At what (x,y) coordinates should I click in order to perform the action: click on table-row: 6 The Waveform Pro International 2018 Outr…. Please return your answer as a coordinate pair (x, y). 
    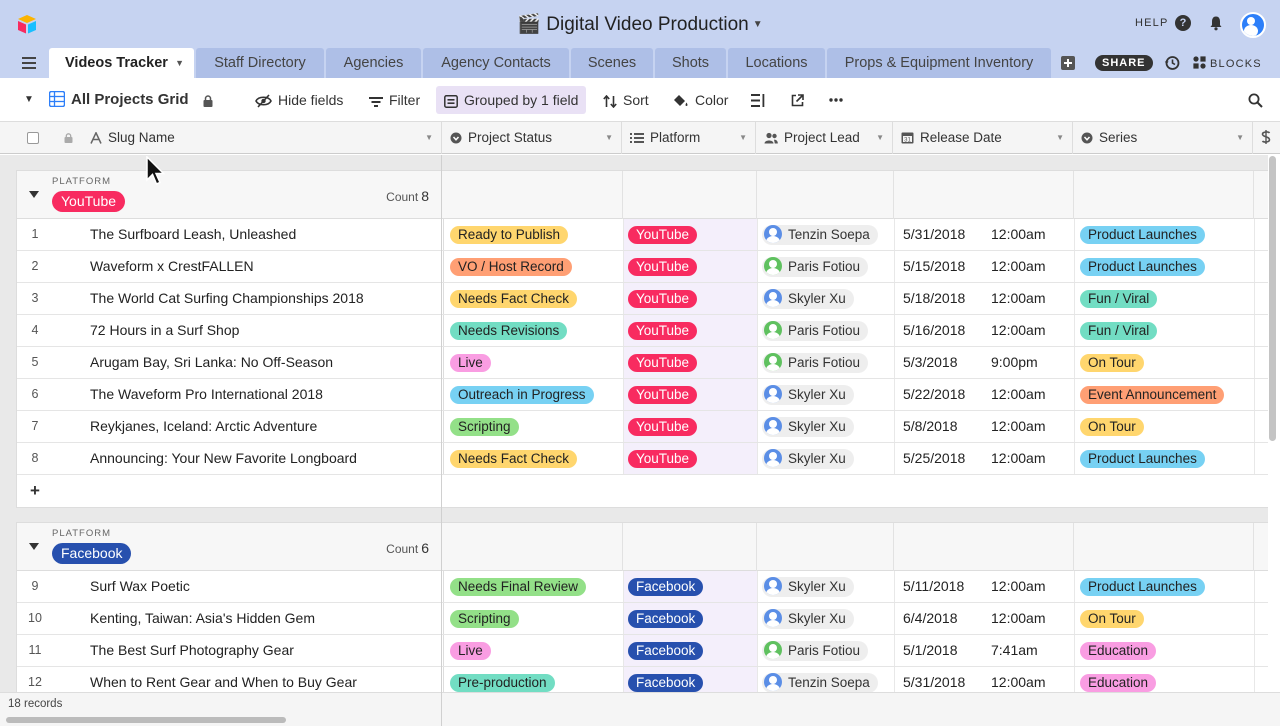
    Looking at the image, I should click on (642, 395).